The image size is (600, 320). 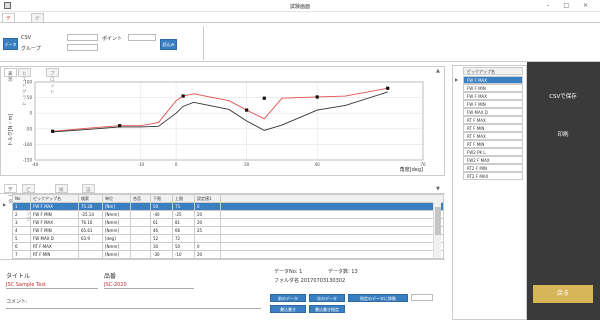 I want to click on table-cell: 63.9, so click(x=90, y=238).